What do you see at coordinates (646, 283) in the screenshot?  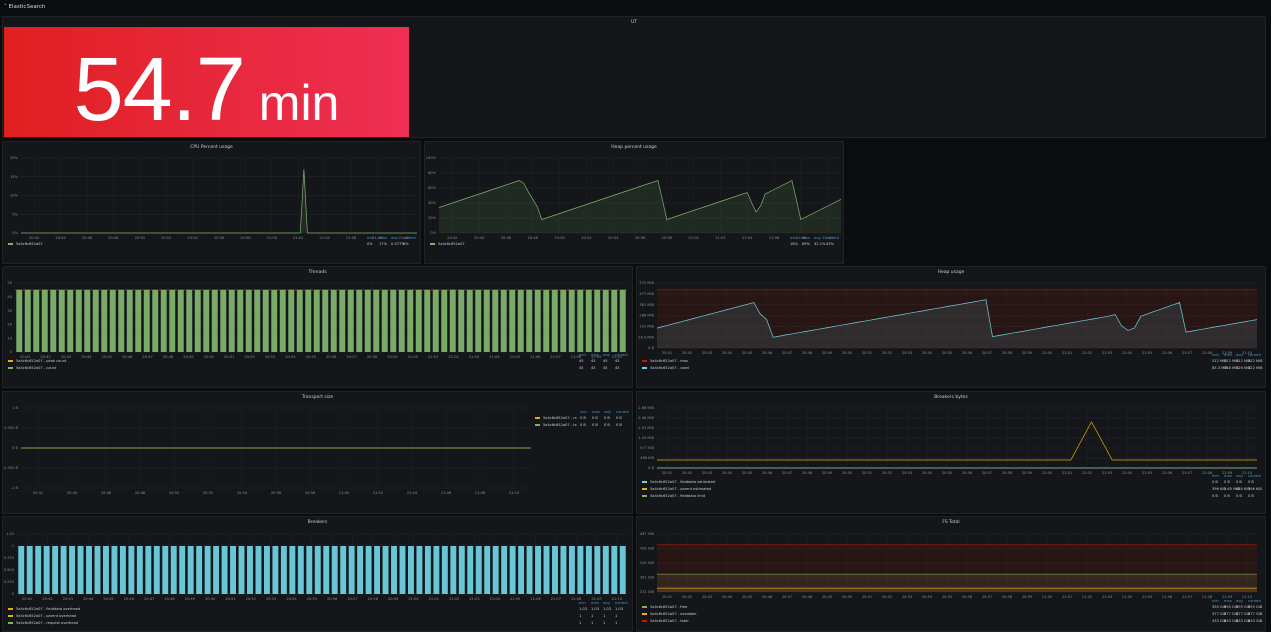 I see `y-tick-label: 572 MiB` at bounding box center [646, 283].